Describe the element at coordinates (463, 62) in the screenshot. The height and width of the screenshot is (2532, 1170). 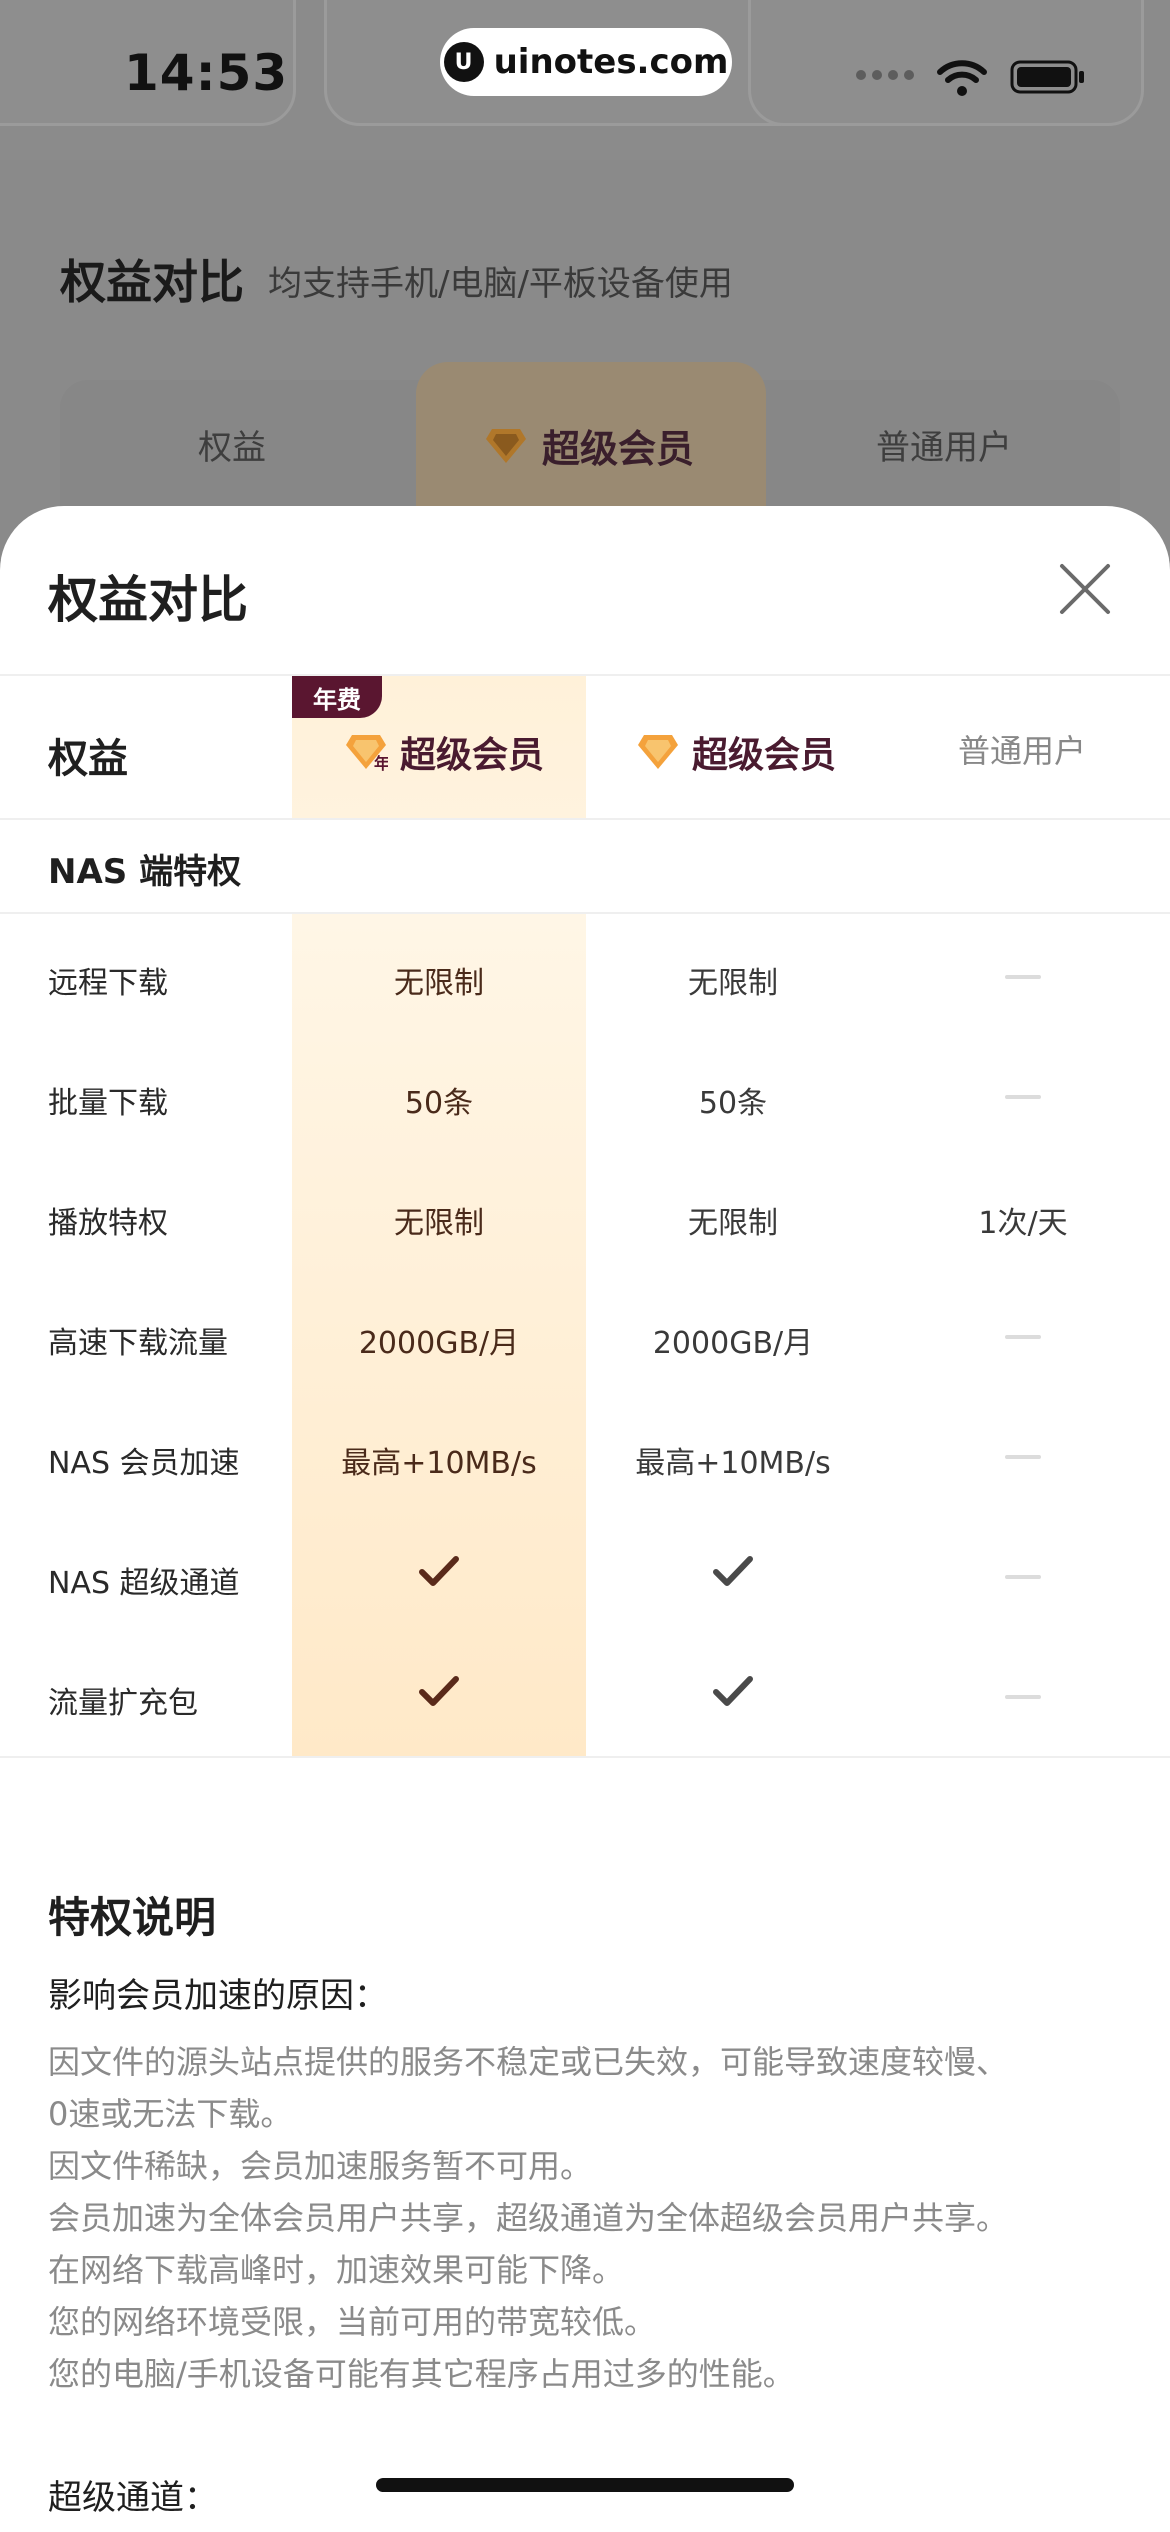
I see `site-logo-icon: U` at that location.